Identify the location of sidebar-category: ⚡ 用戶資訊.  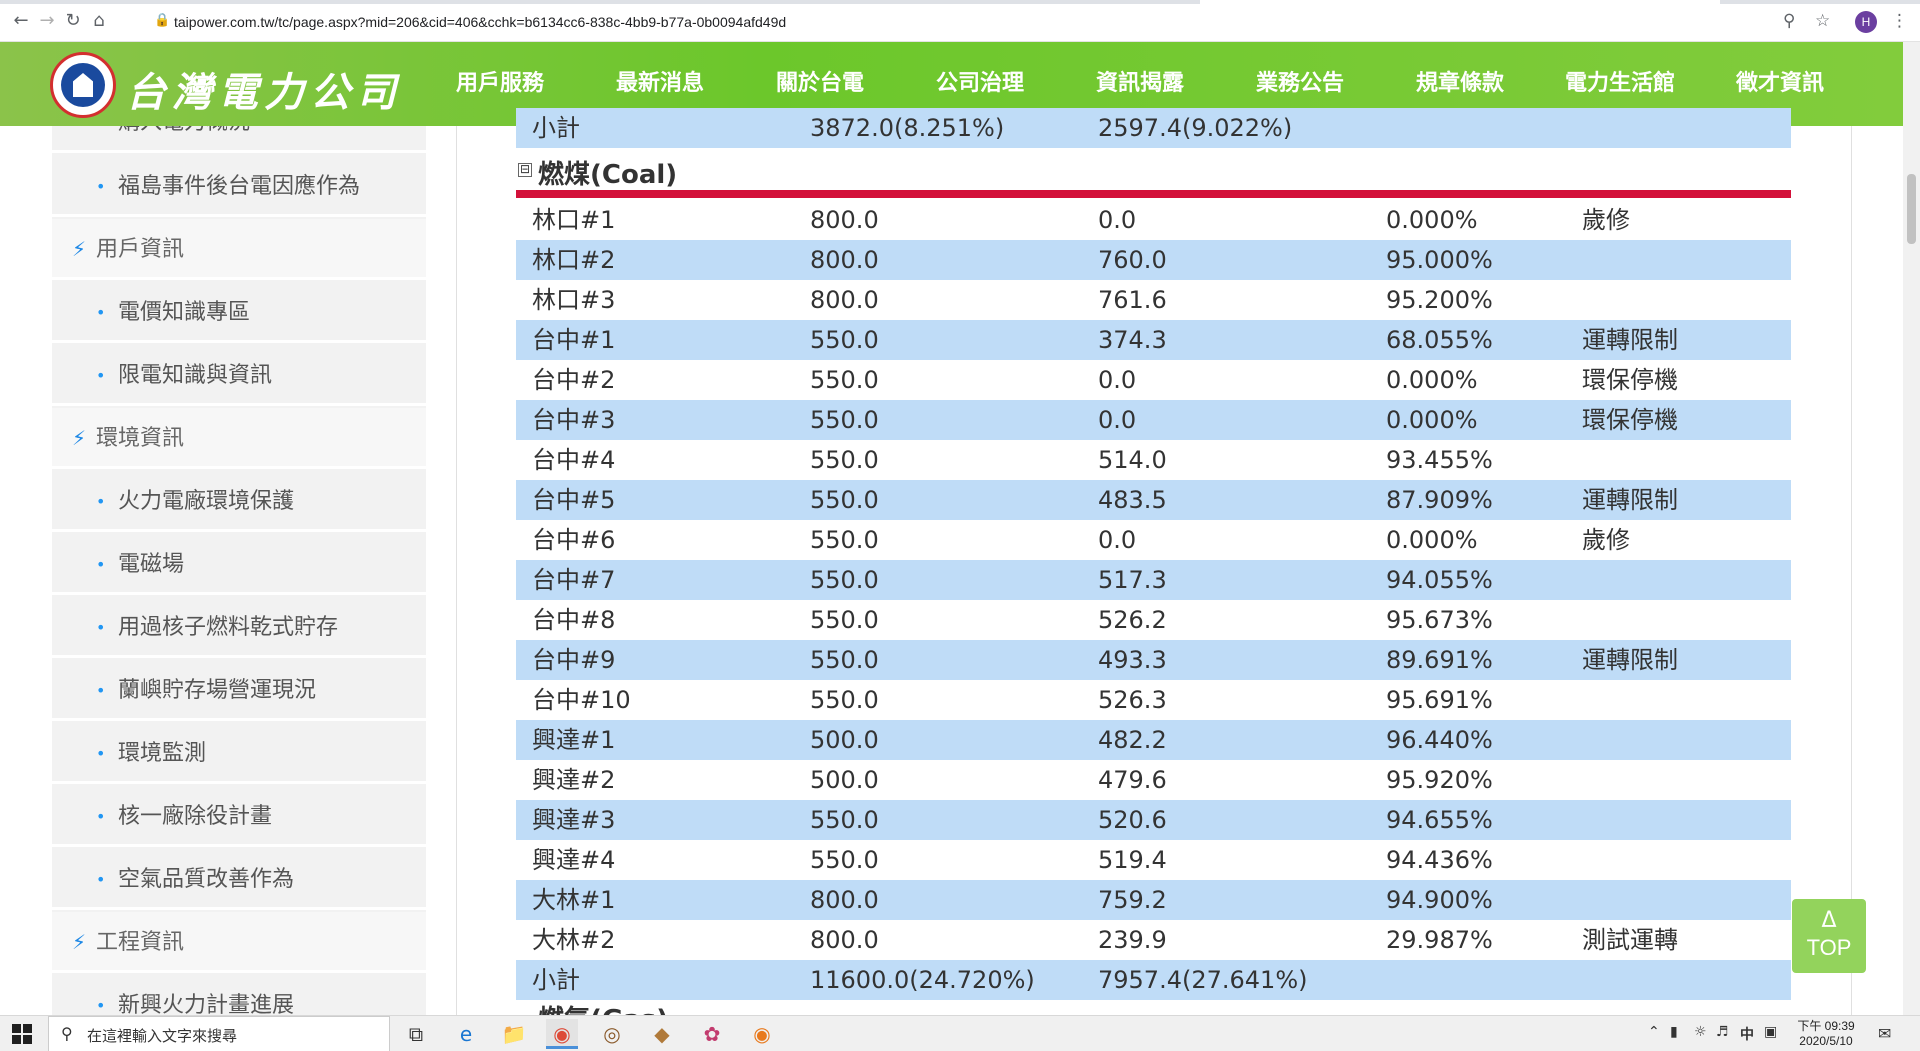
(239, 249).